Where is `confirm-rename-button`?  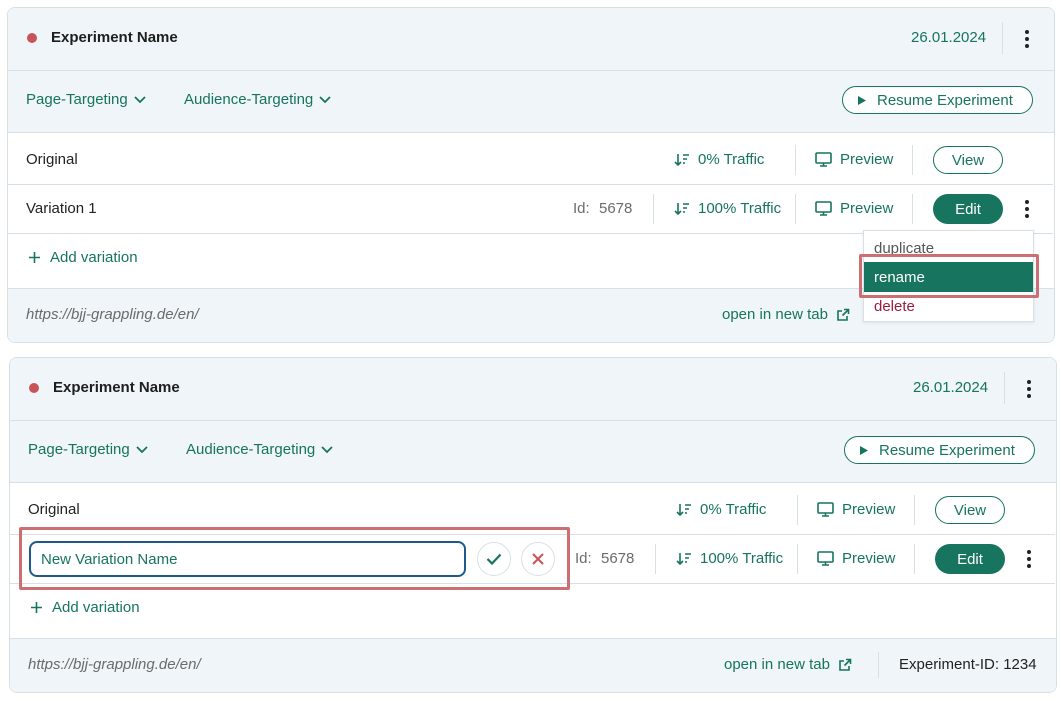
confirm-rename-button is located at coordinates (494, 559).